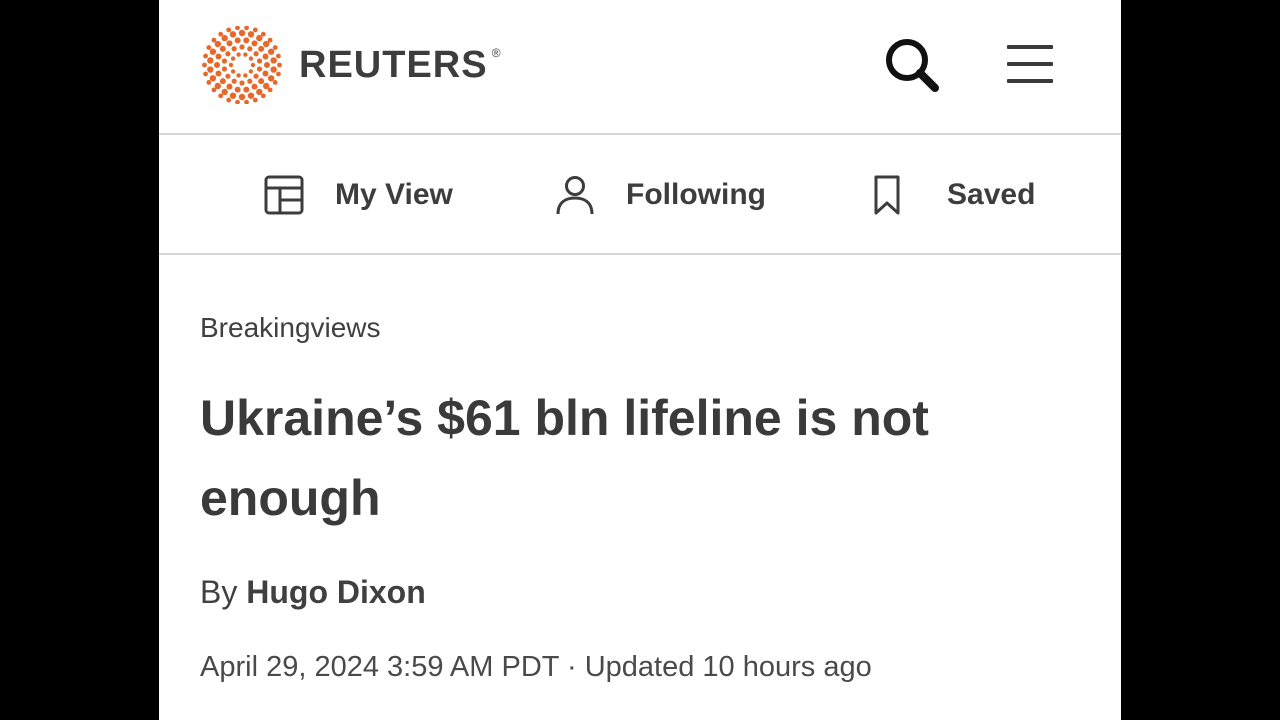 The image size is (1280, 720). I want to click on search-button, so click(913, 66).